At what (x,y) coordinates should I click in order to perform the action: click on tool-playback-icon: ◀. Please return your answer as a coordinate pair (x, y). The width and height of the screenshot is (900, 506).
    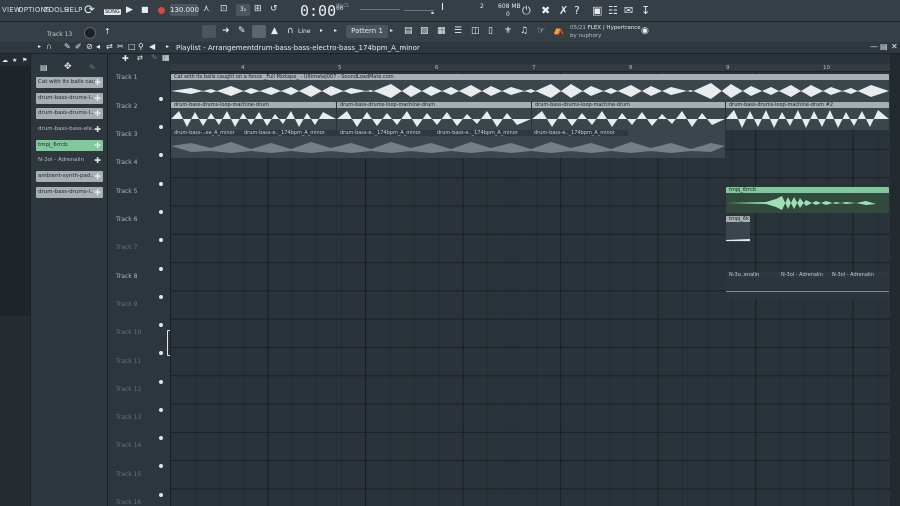
    Looking at the image, I should click on (152, 47).